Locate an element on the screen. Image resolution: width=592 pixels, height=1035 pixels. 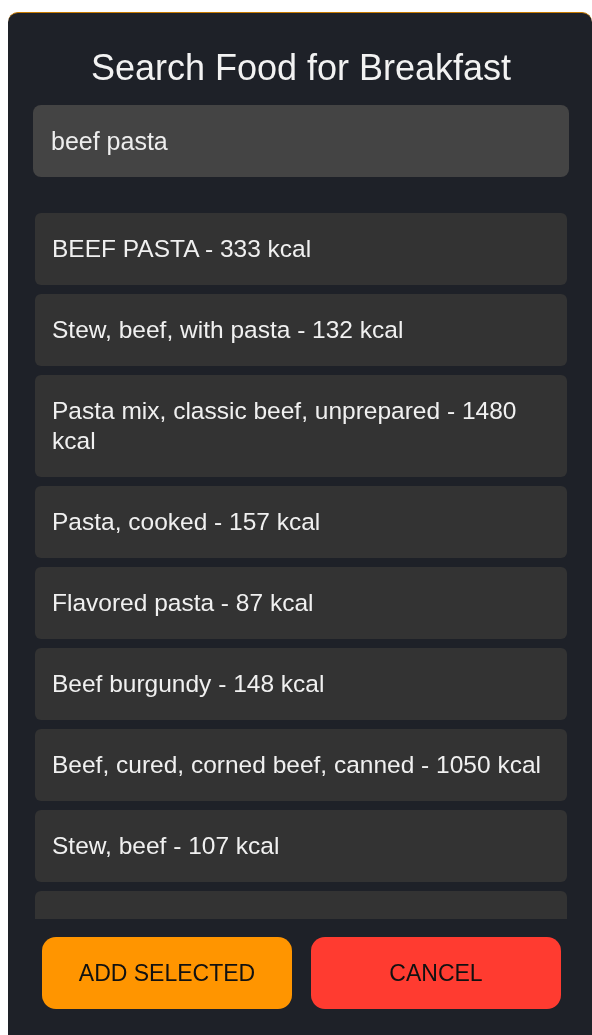
add-button: ADD SELECTED is located at coordinates (167, 973).